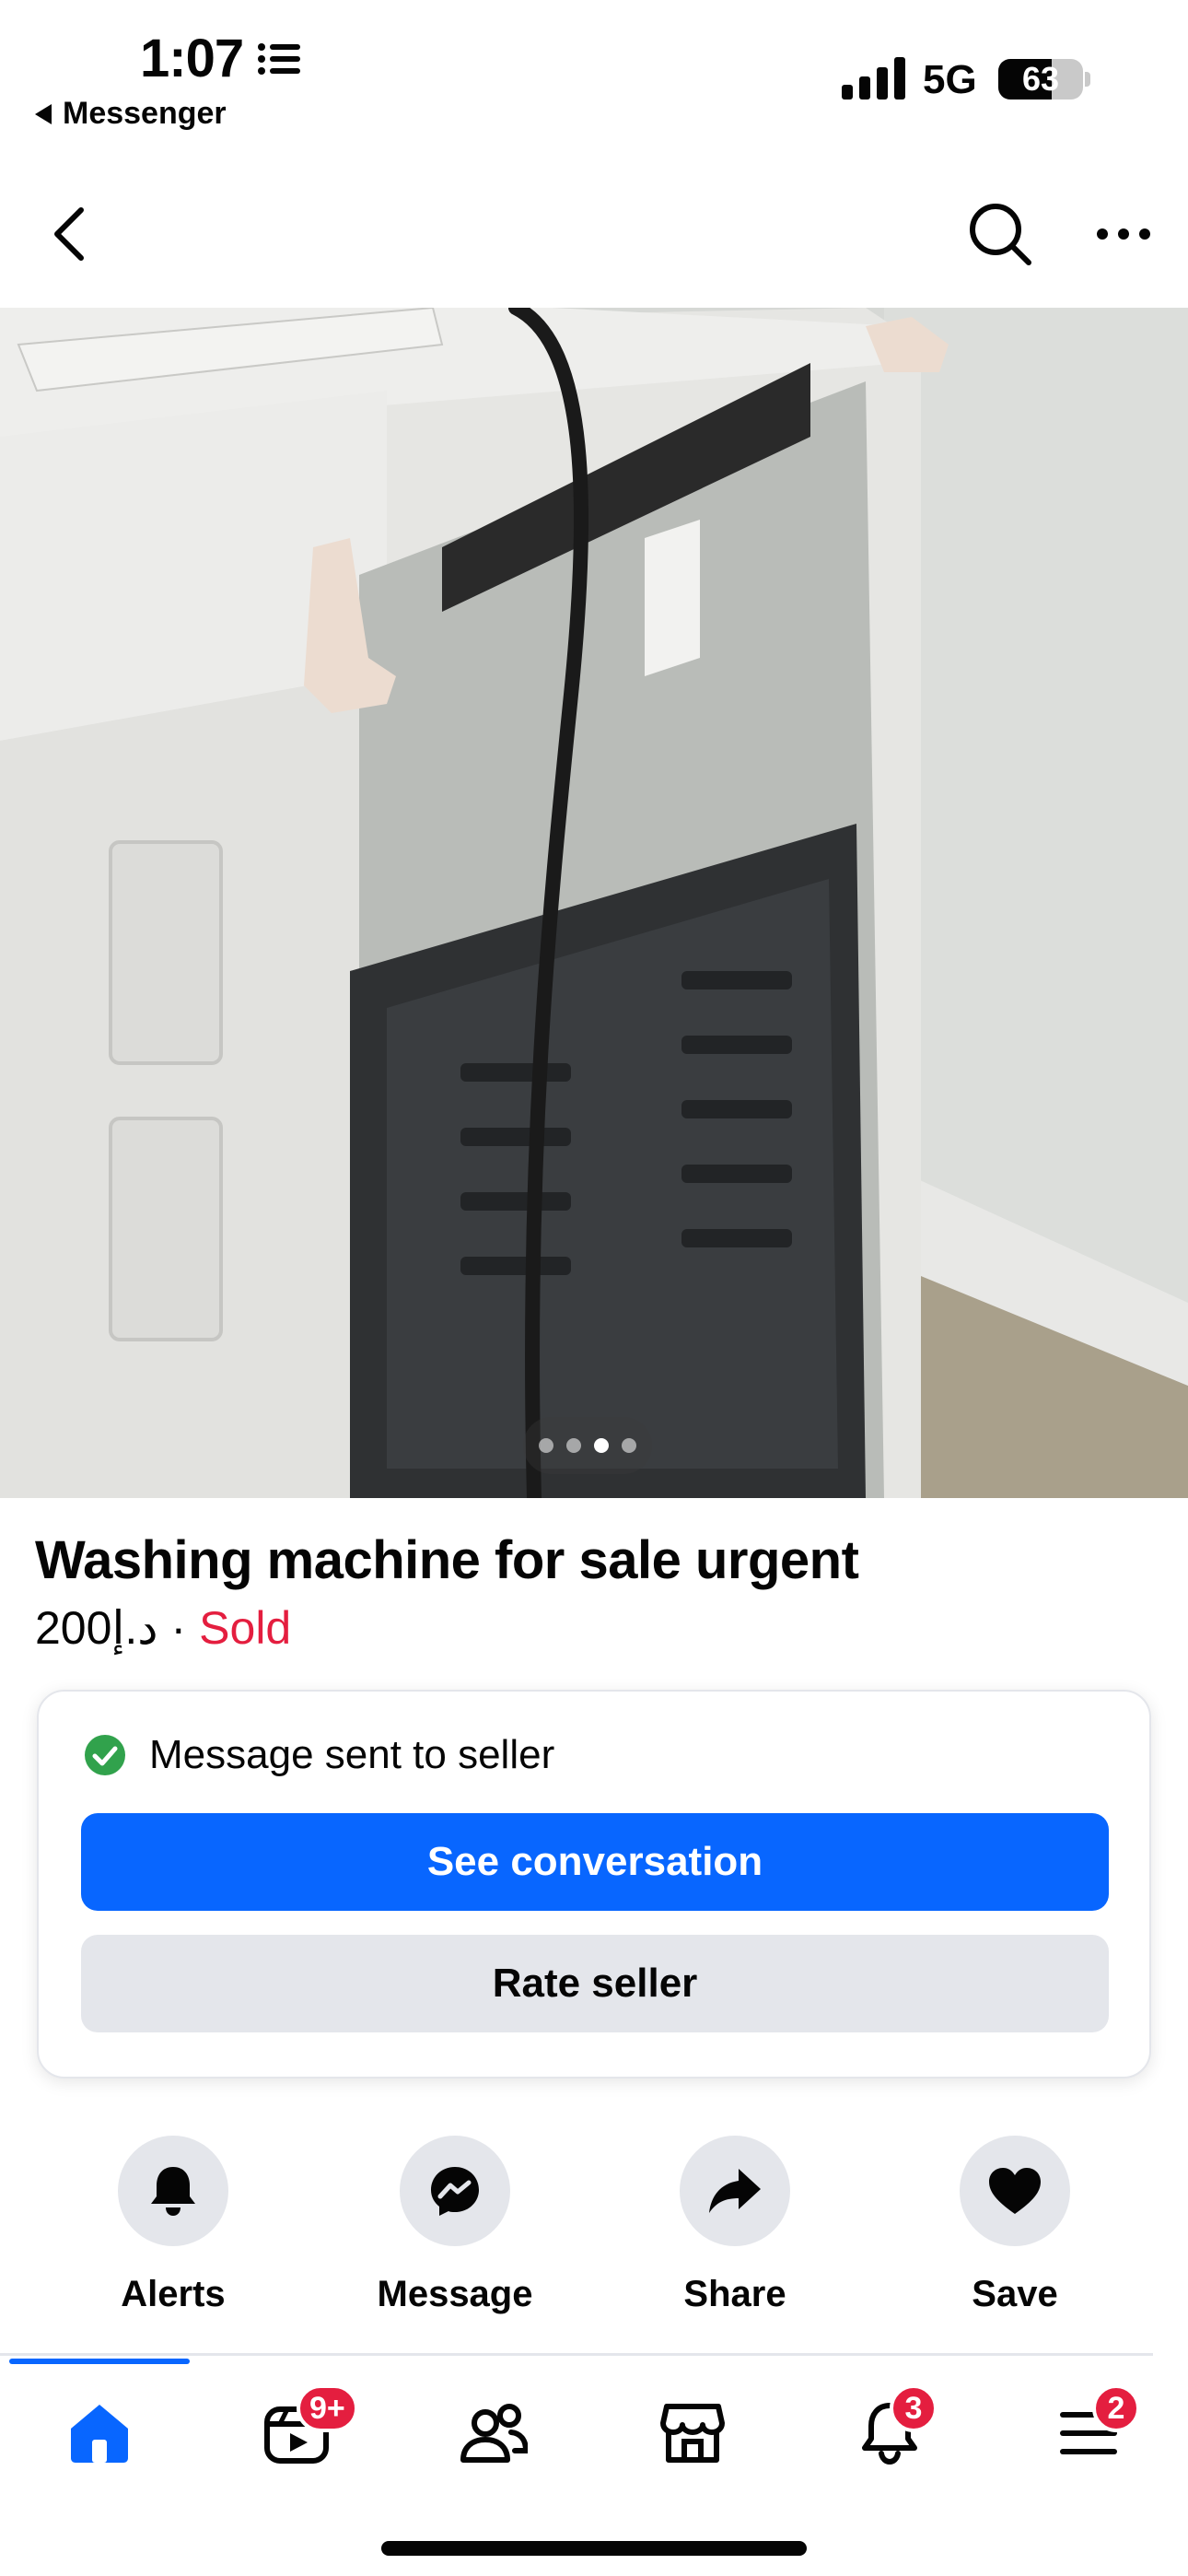  Describe the element at coordinates (594, 2228) in the screenshot. I see `listing-actions: Alerts Message Share Save` at that location.